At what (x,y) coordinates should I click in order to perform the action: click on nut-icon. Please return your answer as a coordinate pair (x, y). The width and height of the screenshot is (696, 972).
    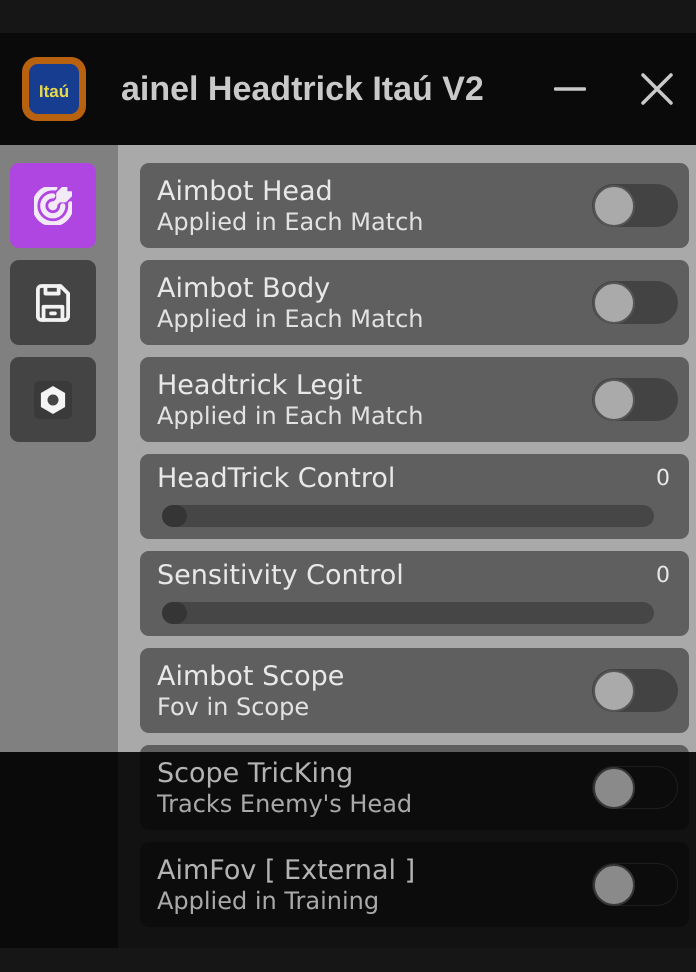
    Looking at the image, I should click on (53, 399).